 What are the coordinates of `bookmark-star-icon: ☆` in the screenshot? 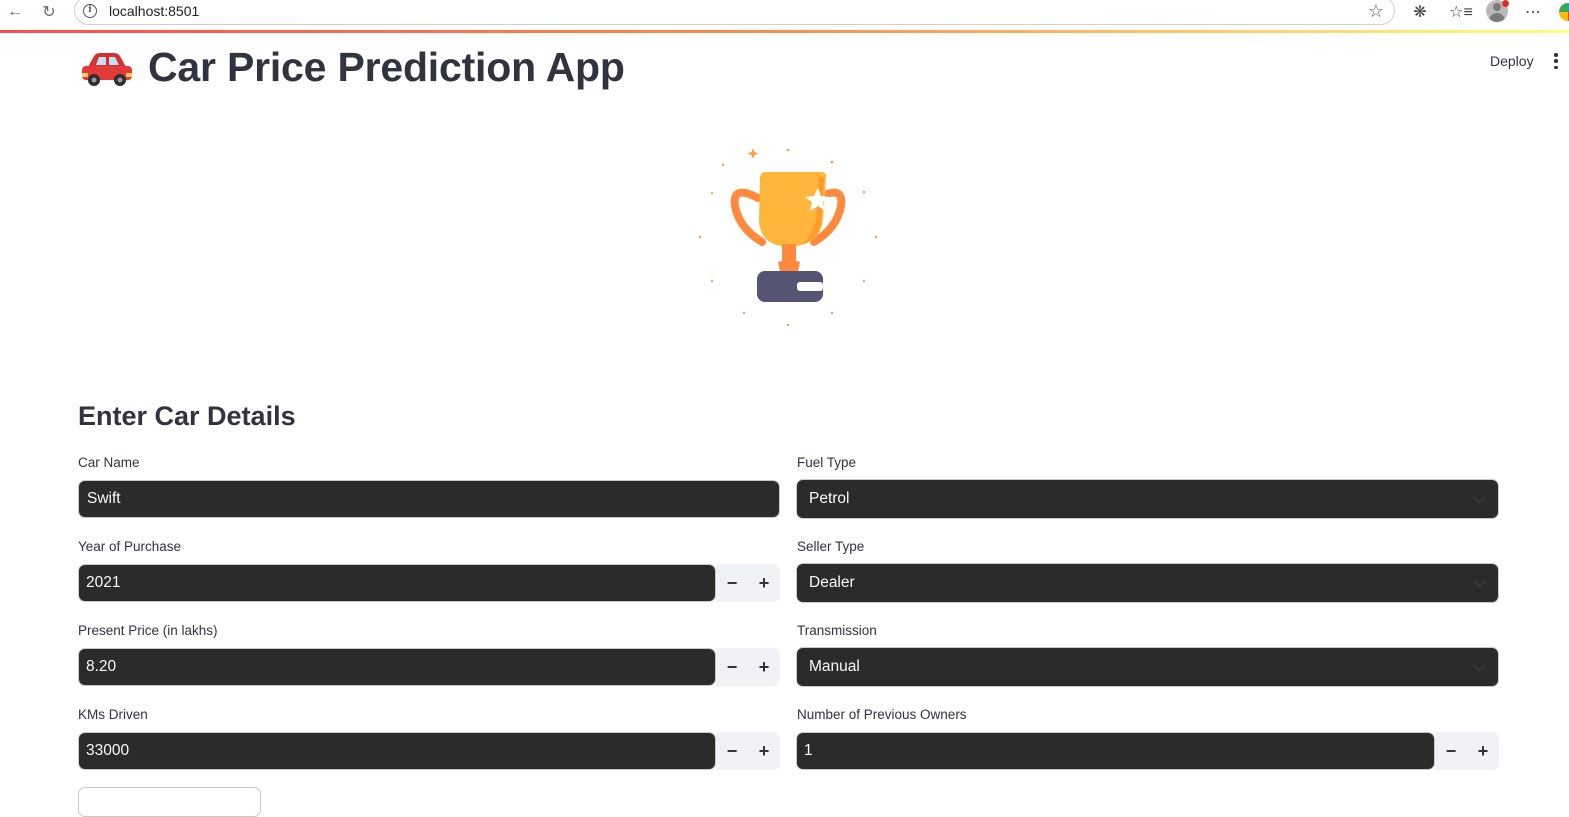 It's located at (1376, 11).